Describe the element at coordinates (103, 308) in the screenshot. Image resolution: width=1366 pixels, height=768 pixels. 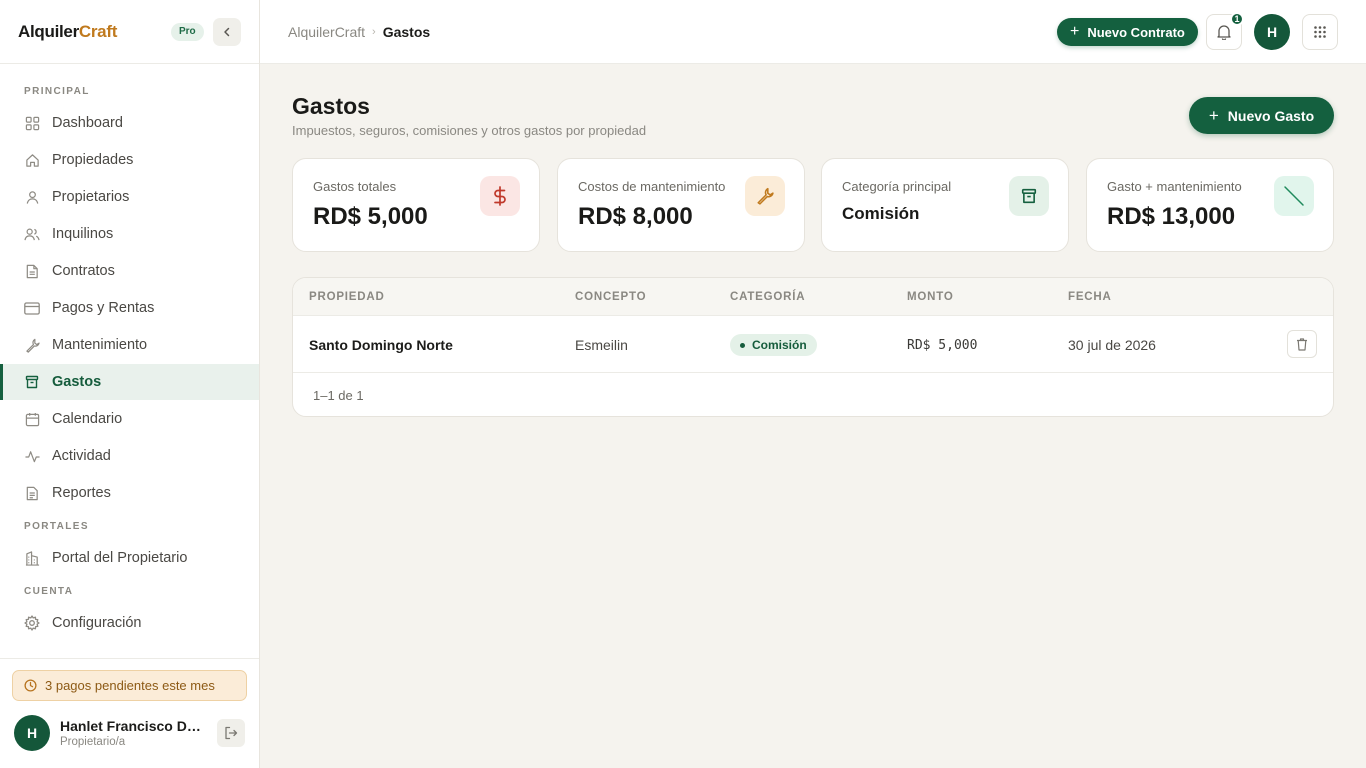
I see `sidebar-item-label: Pagos y Rentas` at that location.